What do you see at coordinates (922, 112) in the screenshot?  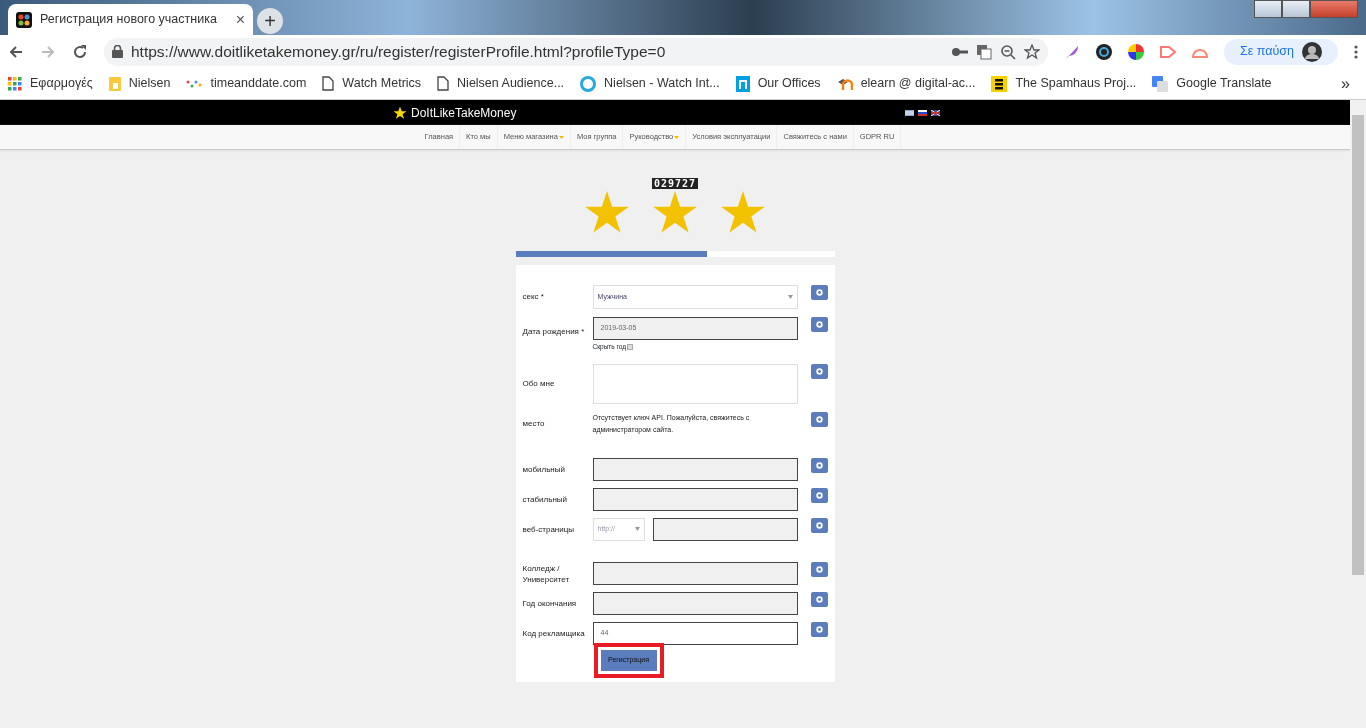 I see `russian-flag-icon` at bounding box center [922, 112].